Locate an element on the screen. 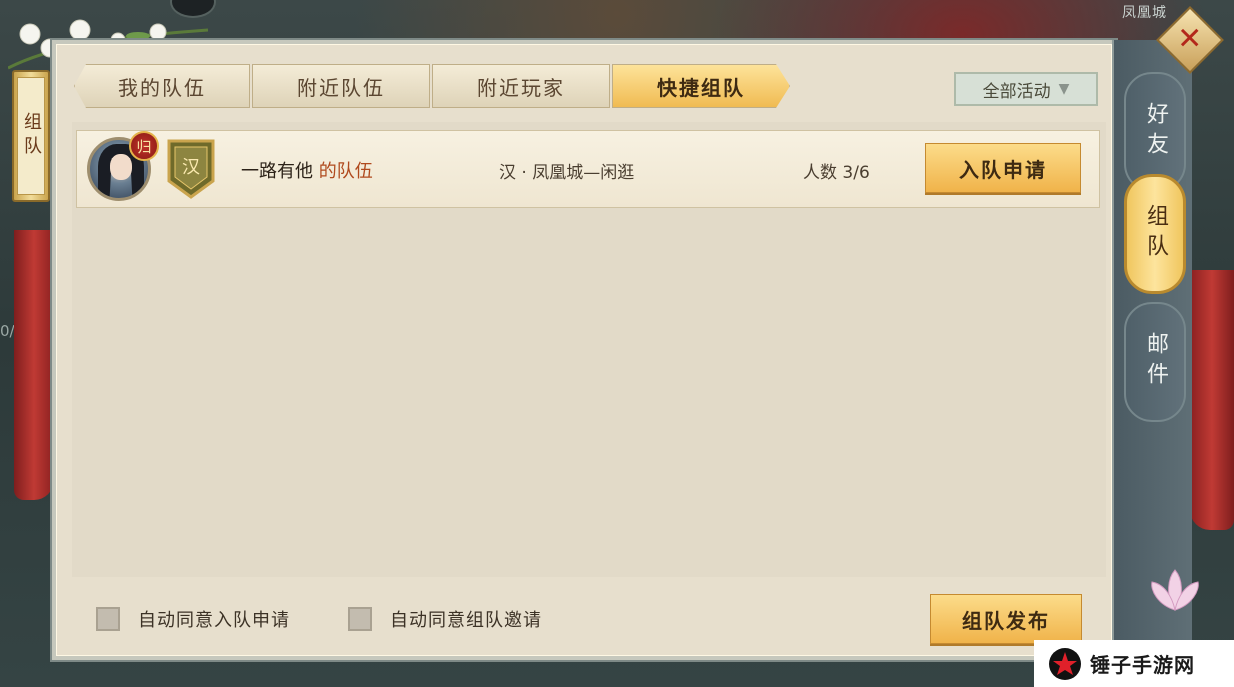 This screenshot has height=687, width=1234. publish-team-button: 组队发布 is located at coordinates (1006, 619).